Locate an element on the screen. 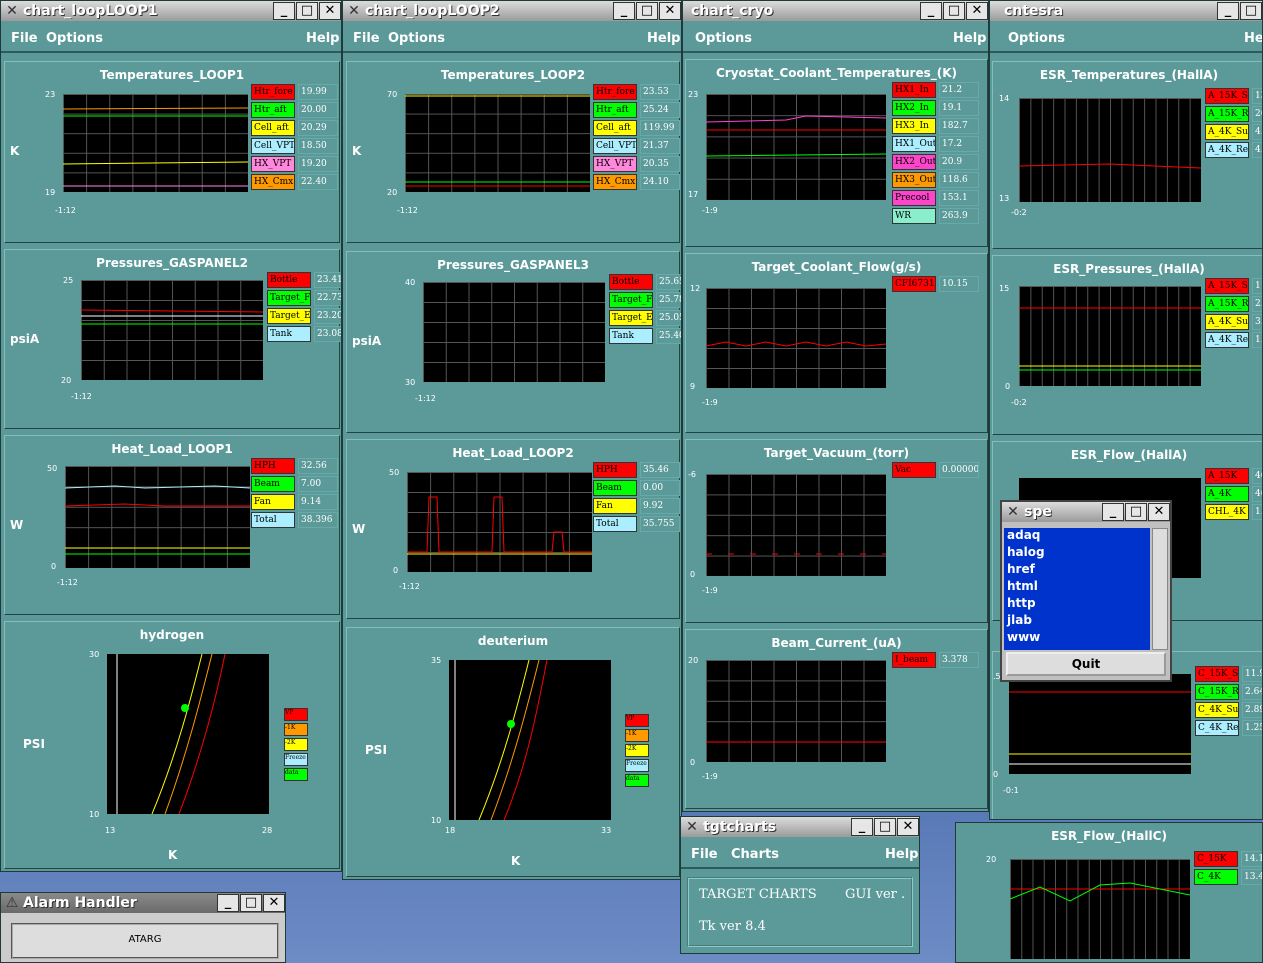 The height and width of the screenshot is (963, 1263). title-bar: cntesra _ □ is located at coordinates (1126, 11).